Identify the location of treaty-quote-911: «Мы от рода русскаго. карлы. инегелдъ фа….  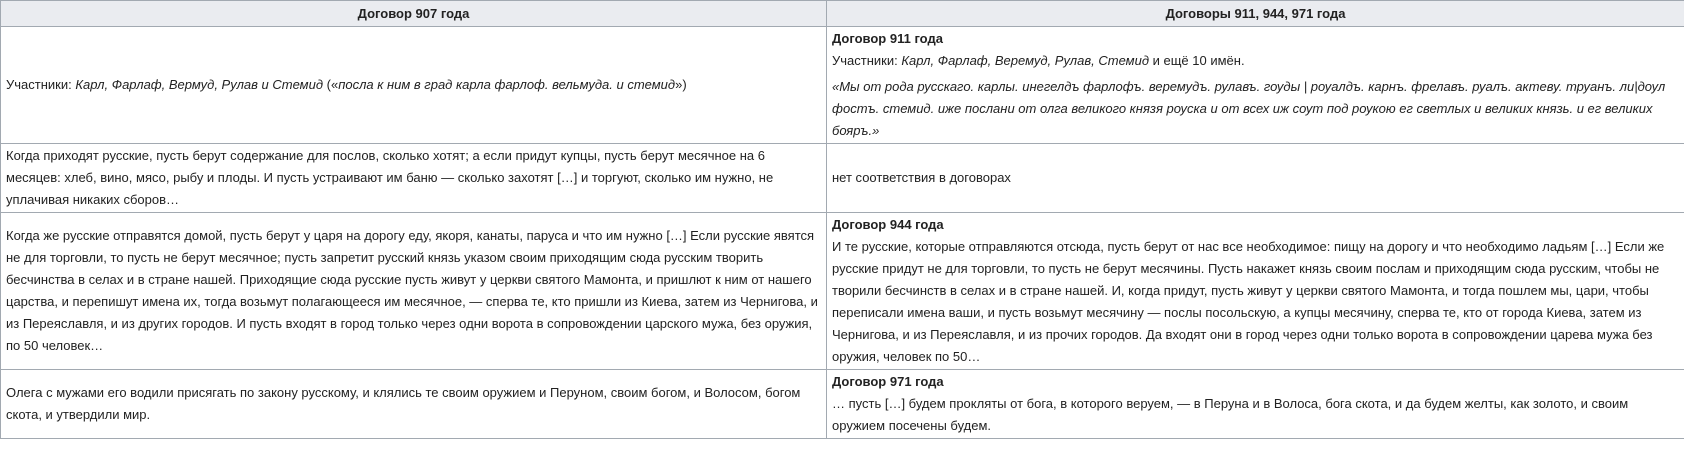
(1249, 108).